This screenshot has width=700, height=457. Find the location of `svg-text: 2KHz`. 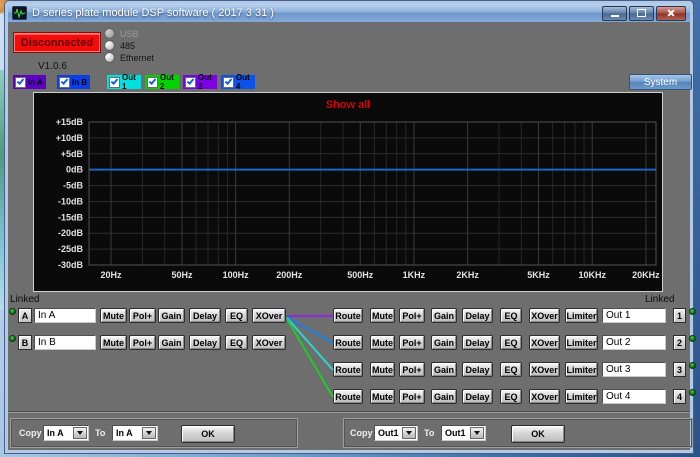

svg-text: 2KHz is located at coordinates (467, 275).